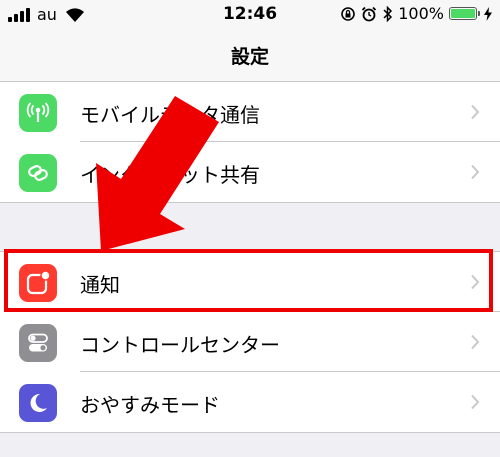  Describe the element at coordinates (250, 15) in the screenshot. I see `status-bar: au 12:46 100%` at that location.